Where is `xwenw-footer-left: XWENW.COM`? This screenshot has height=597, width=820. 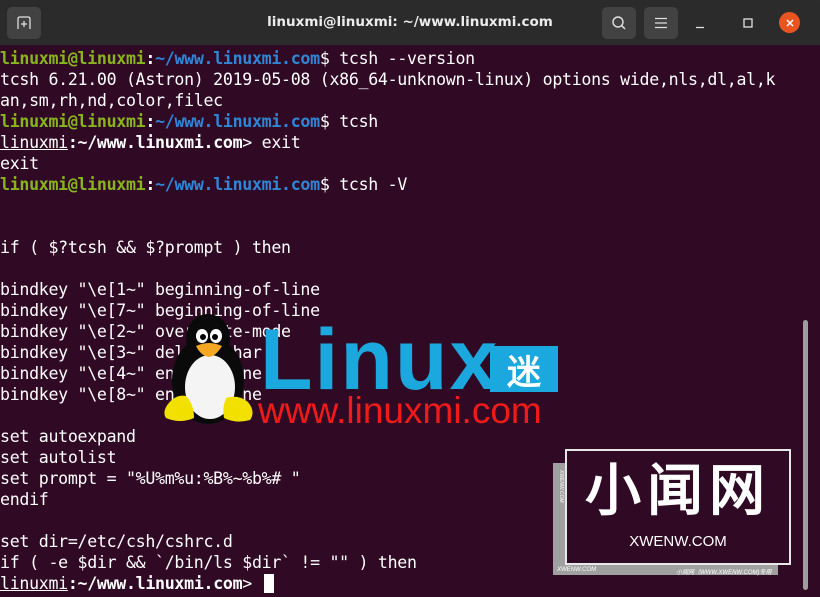 xwenw-footer-left: XWENW.COM is located at coordinates (577, 570).